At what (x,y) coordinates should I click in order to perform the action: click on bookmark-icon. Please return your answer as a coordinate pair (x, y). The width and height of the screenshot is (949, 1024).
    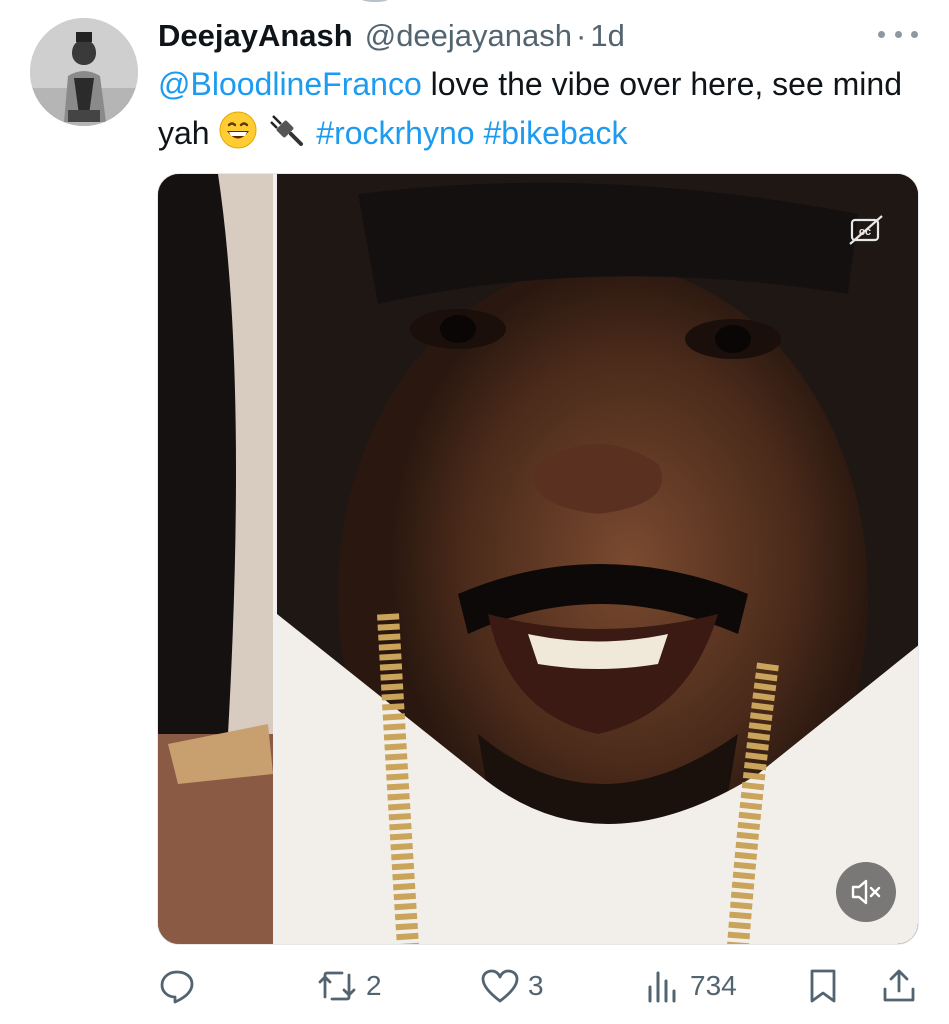
    Looking at the image, I should click on (823, 986).